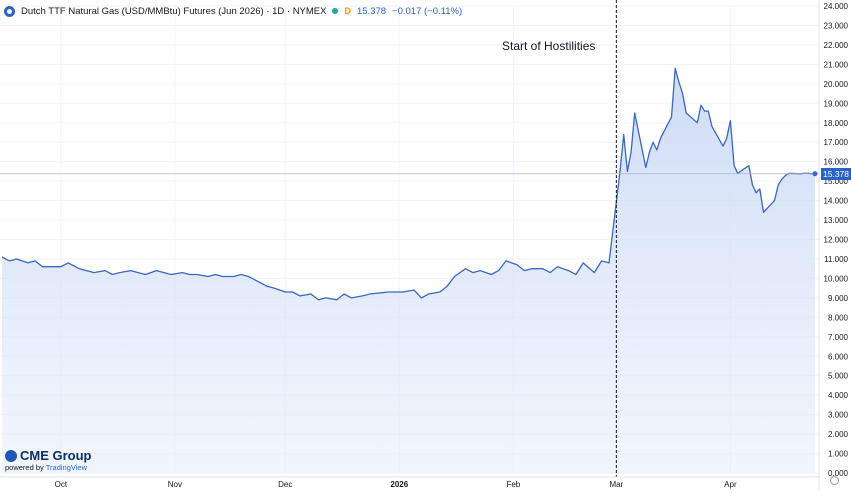 The image size is (852, 496). I want to click on y-tick-label: 10.000, so click(836, 278).